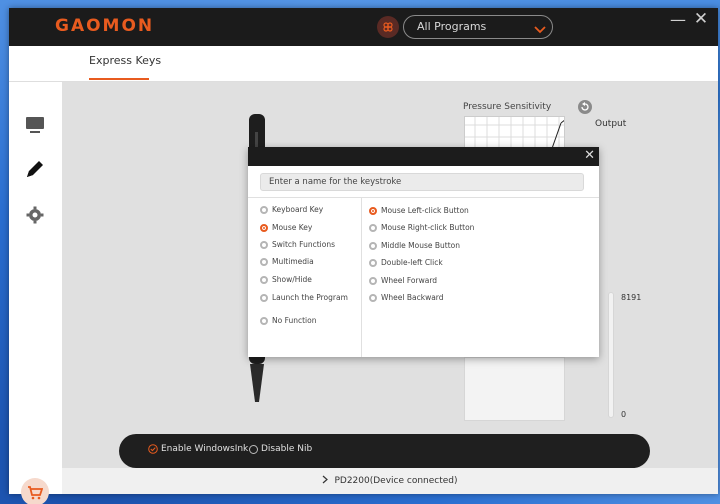 Image resolution: width=720 pixels, height=504 pixels. I want to click on pressure-test-area, so click(514, 389).